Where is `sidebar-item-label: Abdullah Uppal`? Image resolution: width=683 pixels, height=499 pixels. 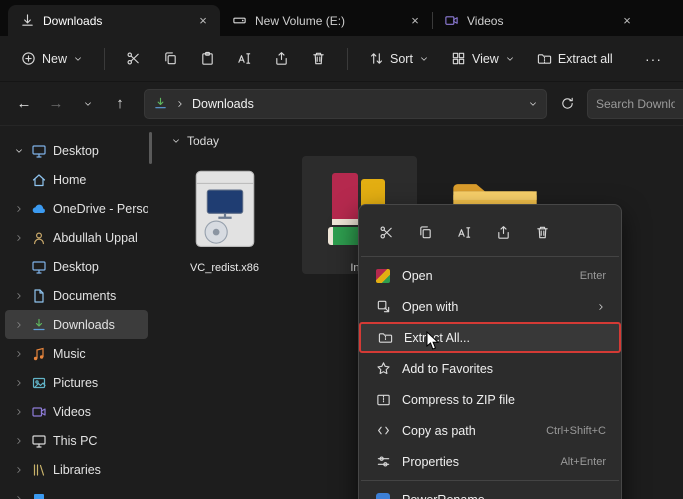 sidebar-item-label: Abdullah Uppal is located at coordinates (95, 237).